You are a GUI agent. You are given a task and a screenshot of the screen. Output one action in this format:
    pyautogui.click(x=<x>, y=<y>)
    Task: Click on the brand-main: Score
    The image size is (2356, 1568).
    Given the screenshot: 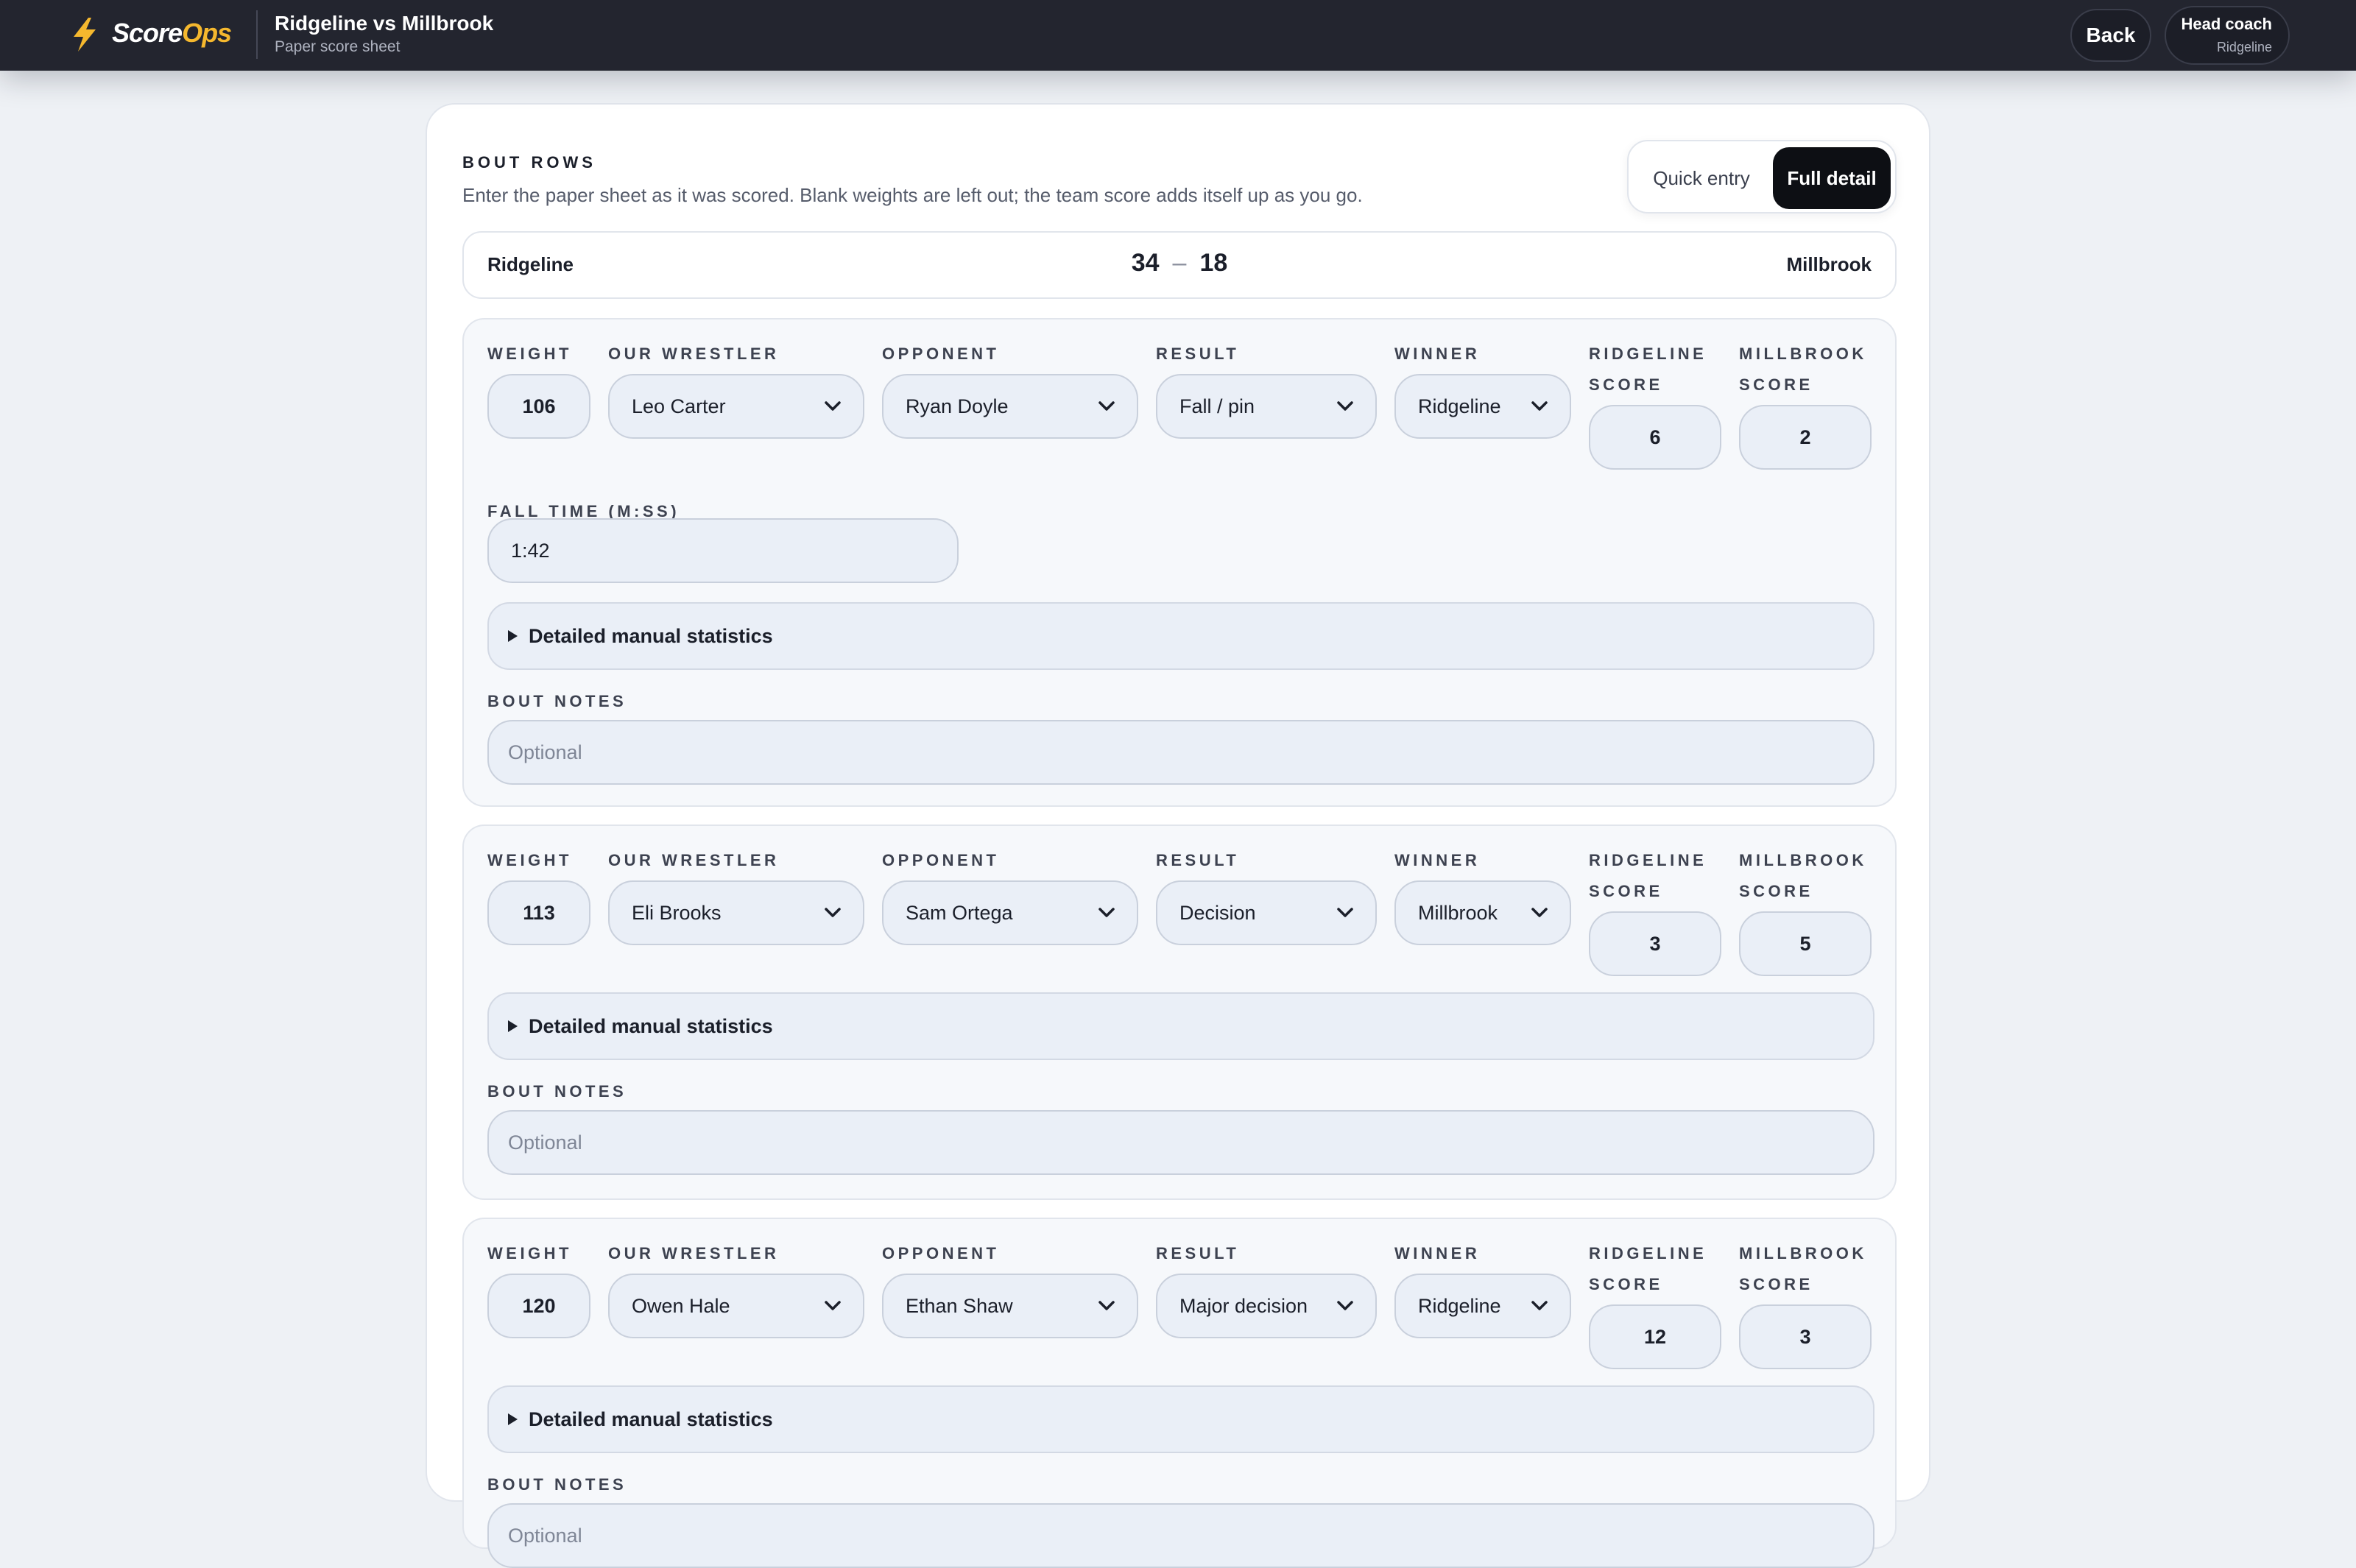 What is the action you would take?
    pyautogui.click(x=147, y=33)
    